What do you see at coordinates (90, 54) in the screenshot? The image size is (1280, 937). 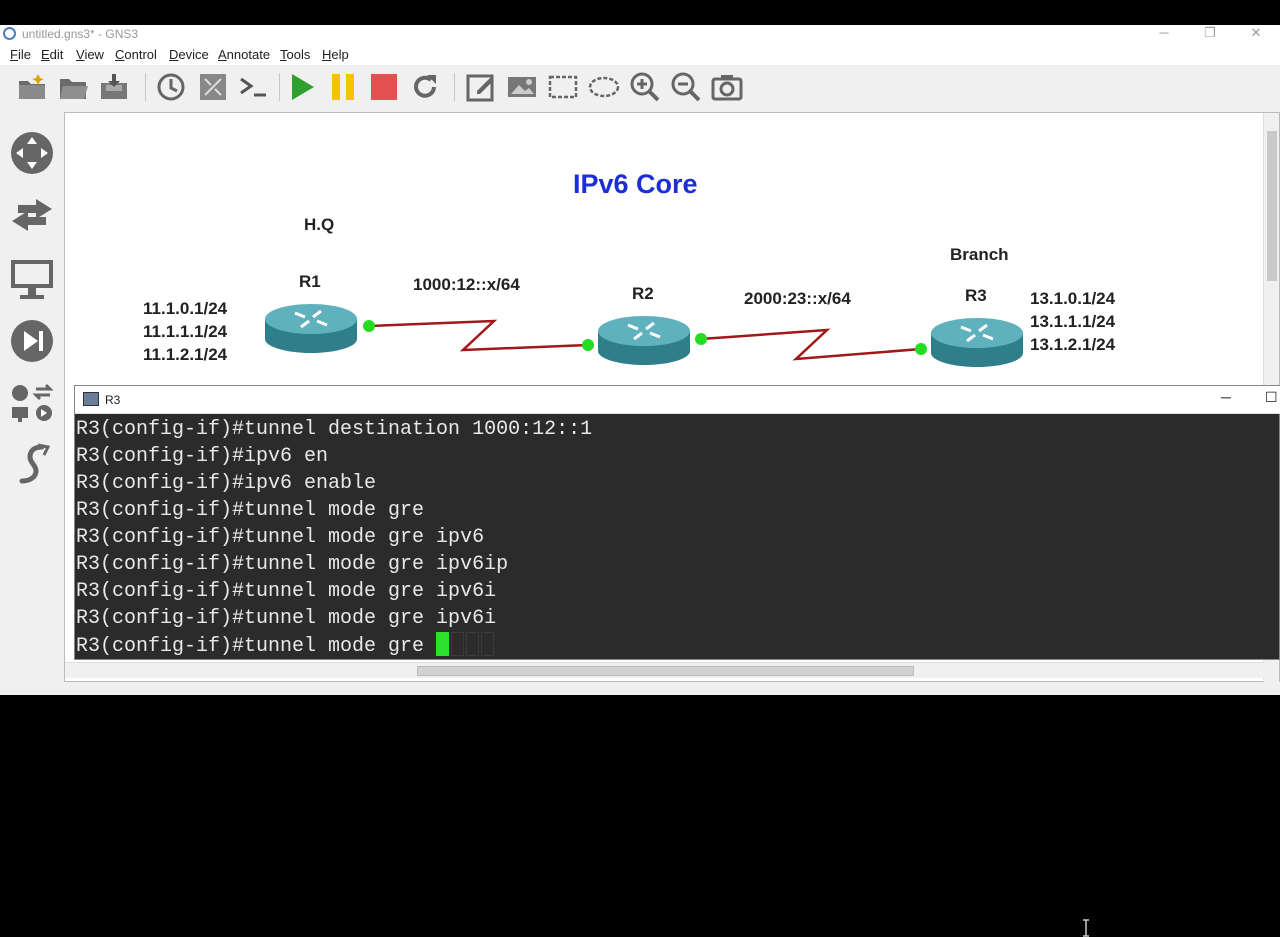 I see `menu-view: View` at bounding box center [90, 54].